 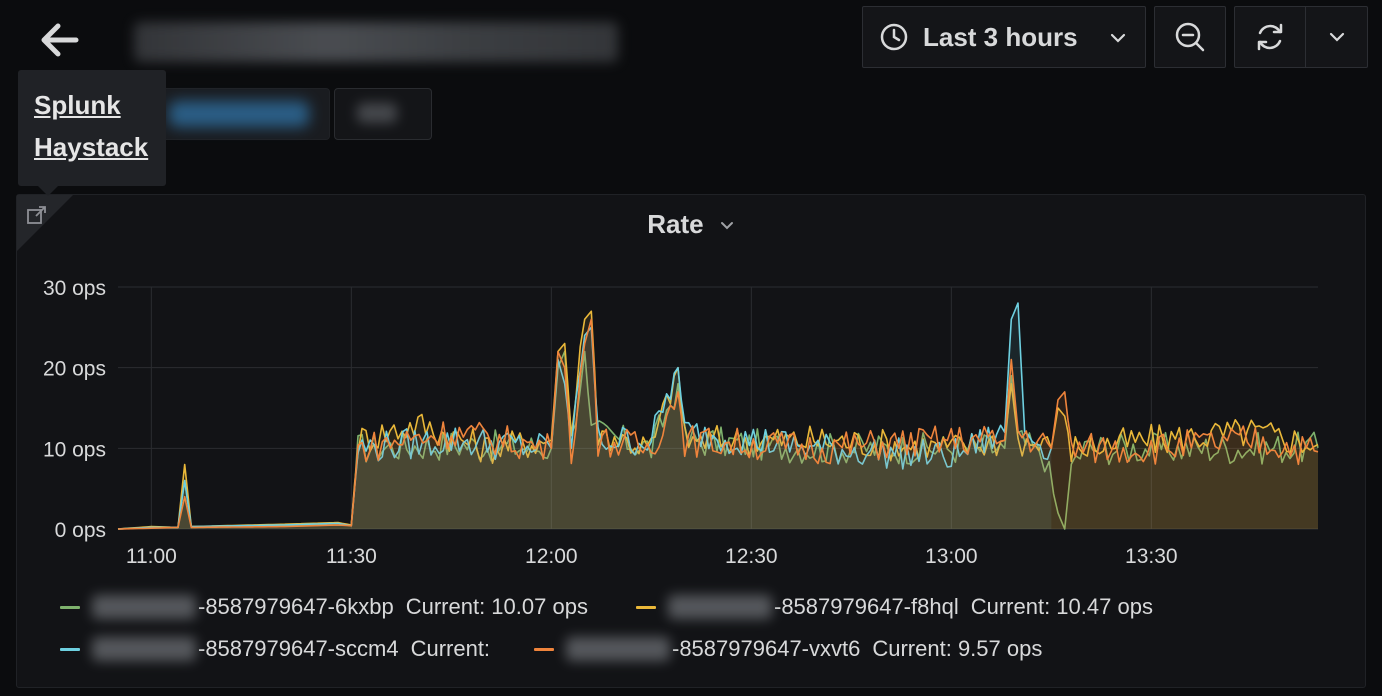 What do you see at coordinates (450, 648) in the screenshot?
I see `legend-current: Current:` at bounding box center [450, 648].